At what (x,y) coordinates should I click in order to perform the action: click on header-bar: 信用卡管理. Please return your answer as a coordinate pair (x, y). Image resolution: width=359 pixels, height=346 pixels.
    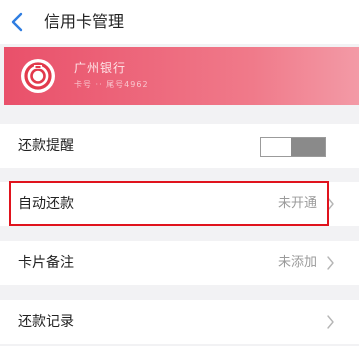
    Looking at the image, I should click on (179, 22).